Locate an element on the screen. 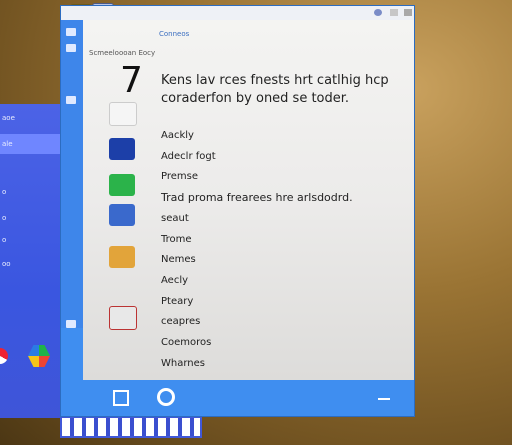  inner-sidebar is located at coordinates (72, 174).